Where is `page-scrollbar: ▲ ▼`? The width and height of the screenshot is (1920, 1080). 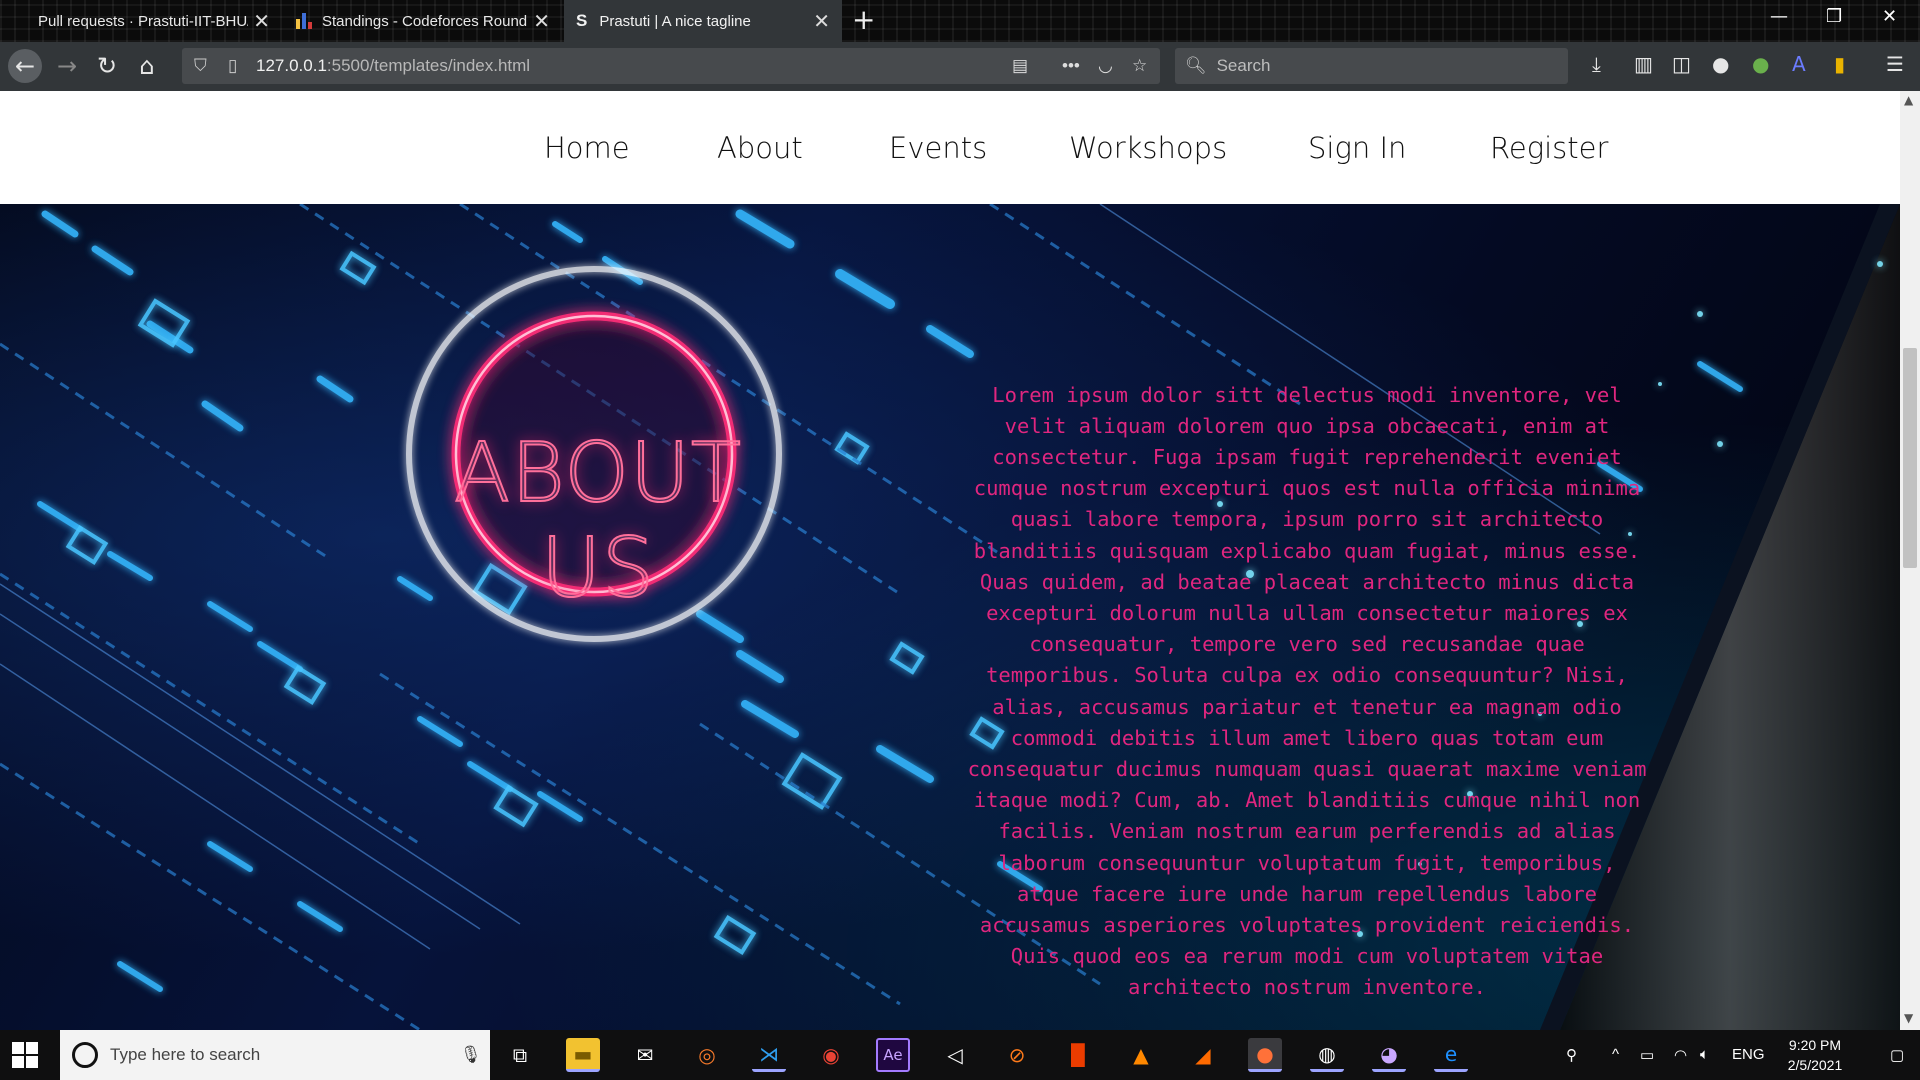
page-scrollbar: ▲ ▼ is located at coordinates (1910, 560).